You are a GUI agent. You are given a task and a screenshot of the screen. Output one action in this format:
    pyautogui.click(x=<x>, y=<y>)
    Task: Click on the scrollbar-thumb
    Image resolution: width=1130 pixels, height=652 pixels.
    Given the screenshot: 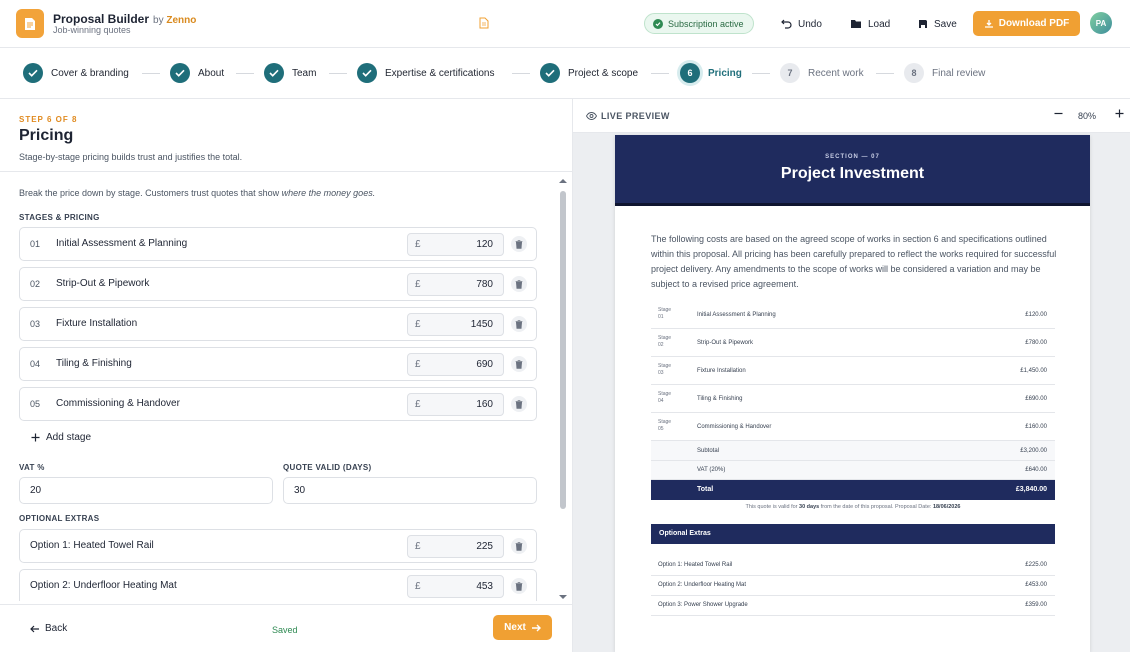 What is the action you would take?
    pyautogui.click(x=563, y=350)
    